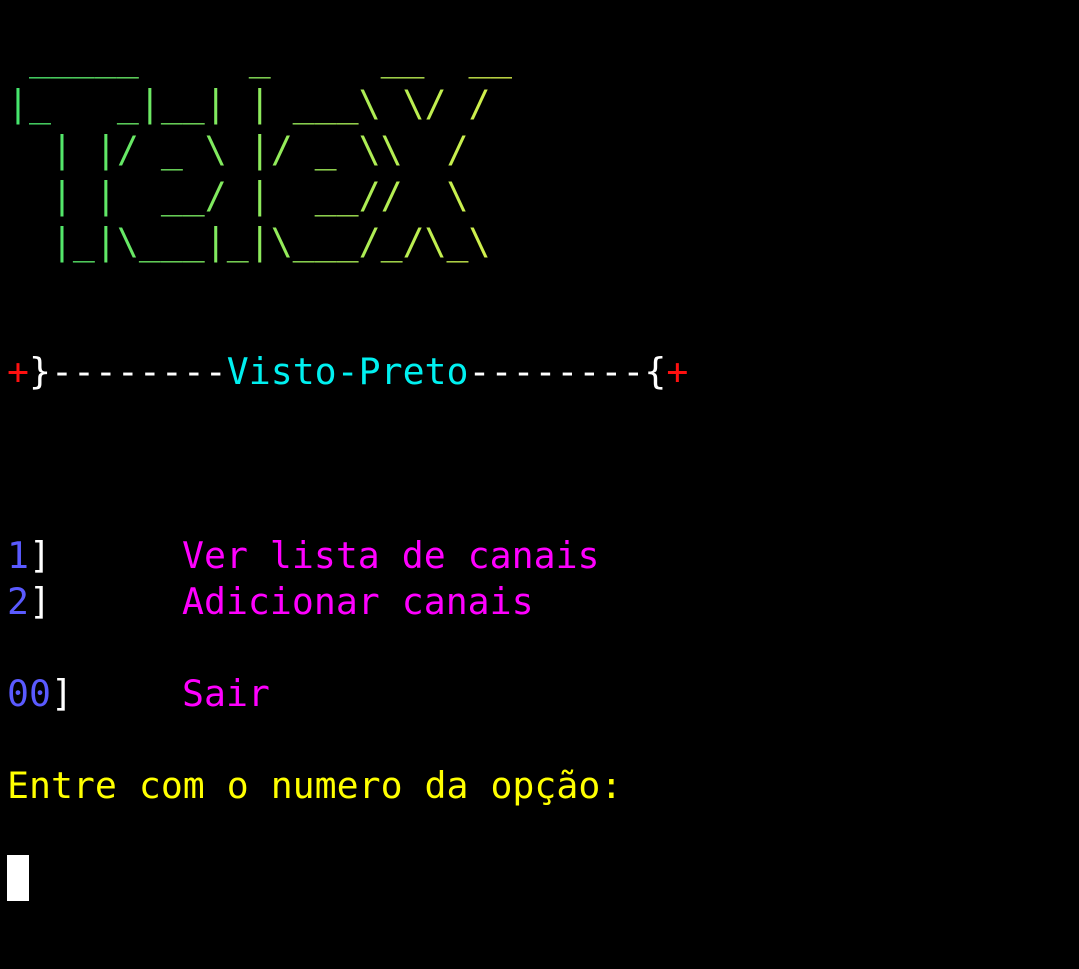  Describe the element at coordinates (677, 371) in the screenshot. I see `title-right-plus: +` at that location.